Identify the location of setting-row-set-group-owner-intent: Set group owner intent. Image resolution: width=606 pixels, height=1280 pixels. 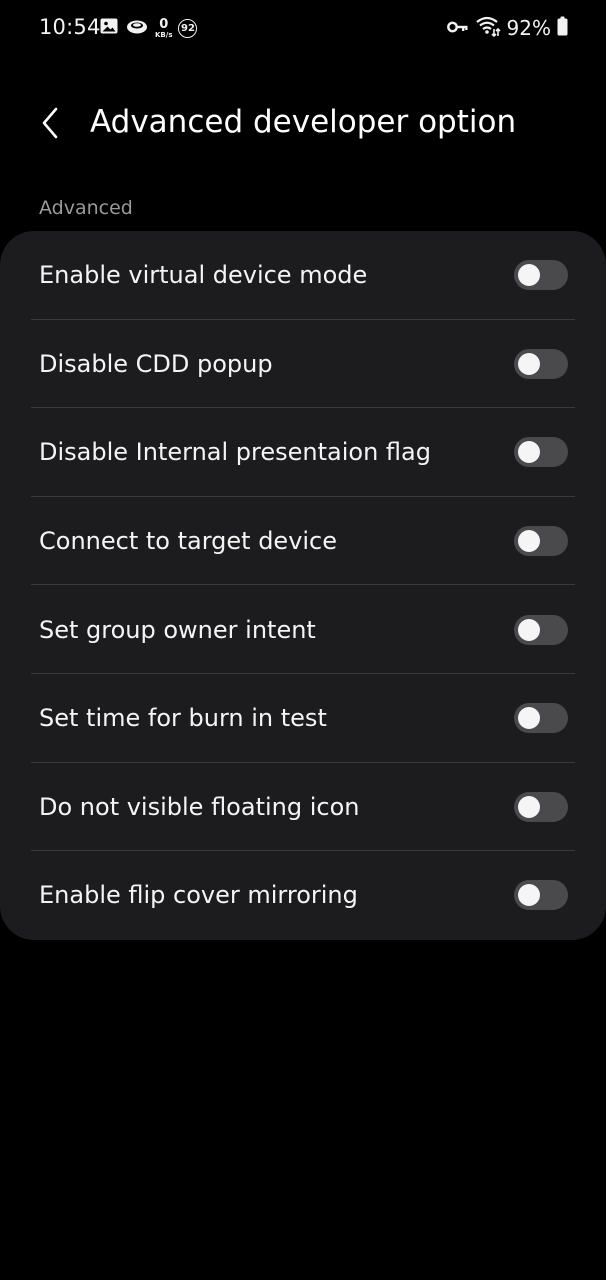
(303, 629).